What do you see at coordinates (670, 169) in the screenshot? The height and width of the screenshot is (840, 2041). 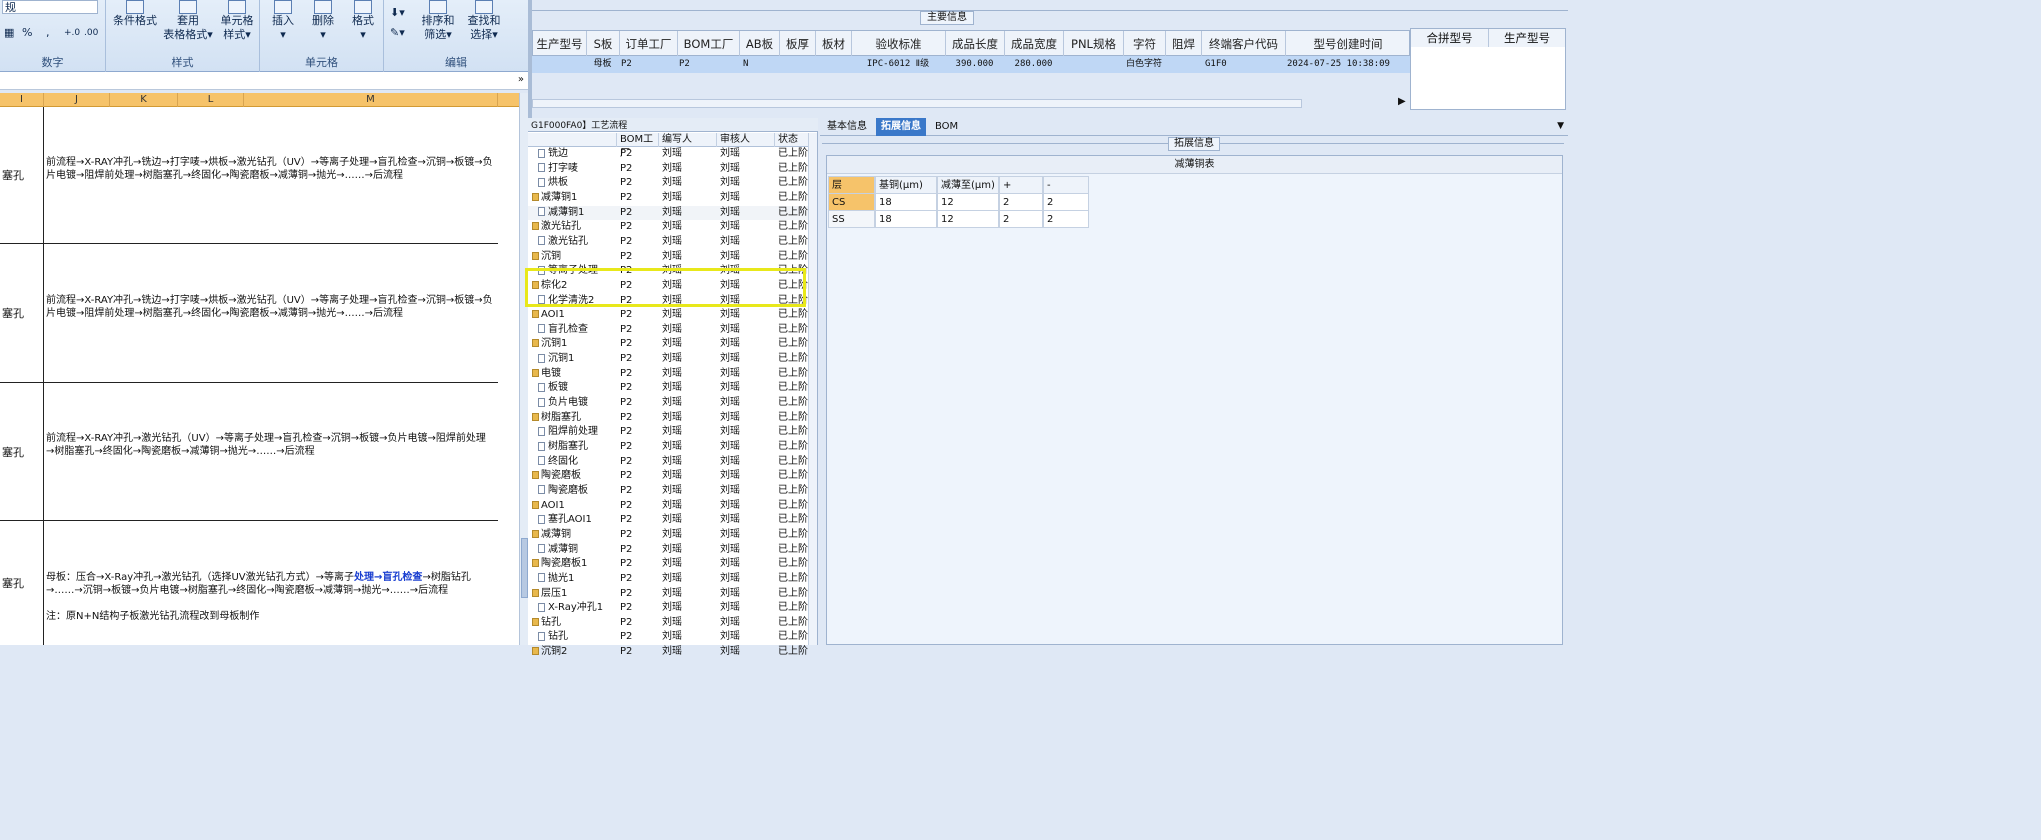 I see `process-row: 打字唛 P2 刘瑶 刘瑶 已上阶` at bounding box center [670, 169].